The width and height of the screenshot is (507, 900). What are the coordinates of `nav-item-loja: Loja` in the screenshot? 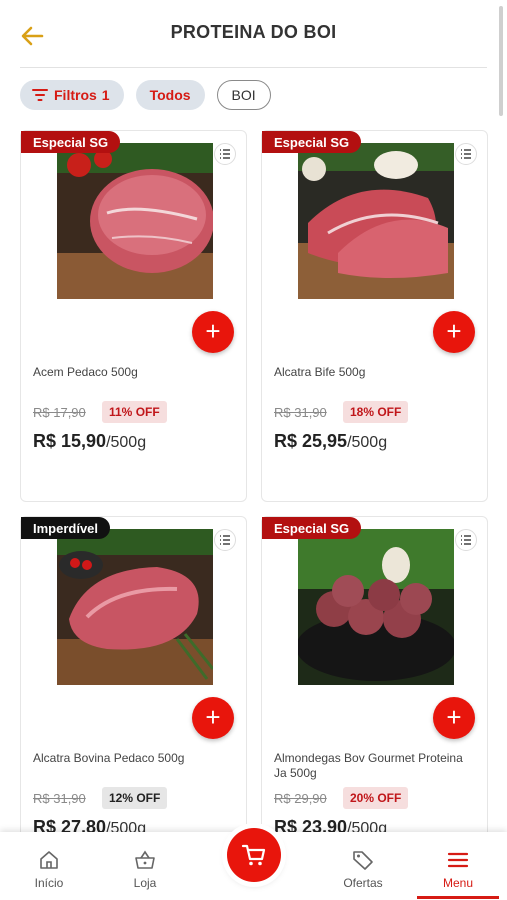 It's located at (145, 866).